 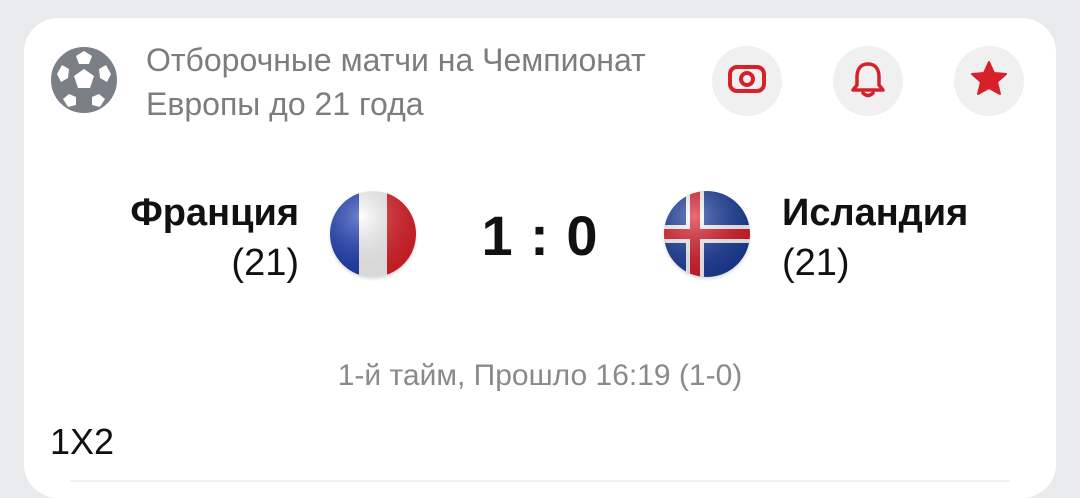 I want to click on notifications-button, so click(x=868, y=81).